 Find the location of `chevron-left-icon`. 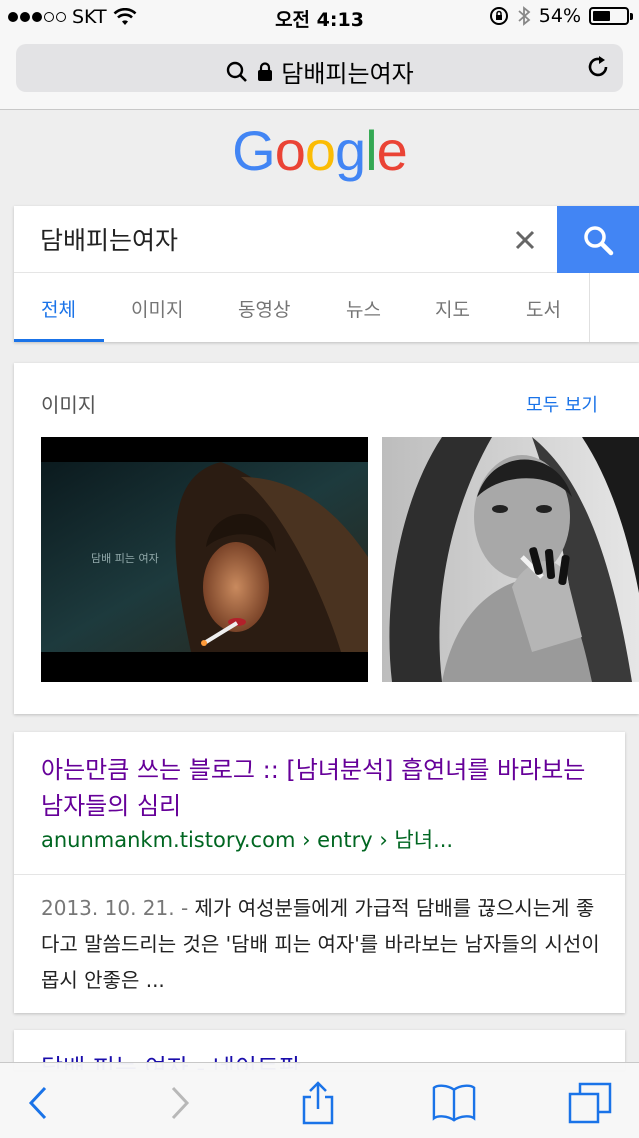

chevron-left-icon is located at coordinates (37, 1103).